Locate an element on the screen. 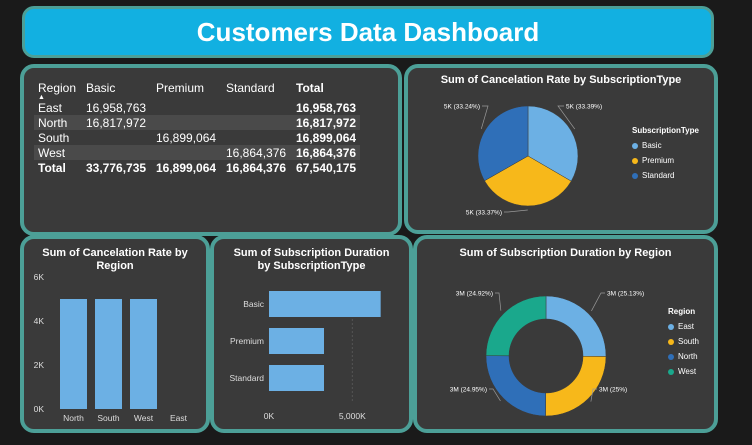  y-tick-label: Standard is located at coordinates (247, 378).